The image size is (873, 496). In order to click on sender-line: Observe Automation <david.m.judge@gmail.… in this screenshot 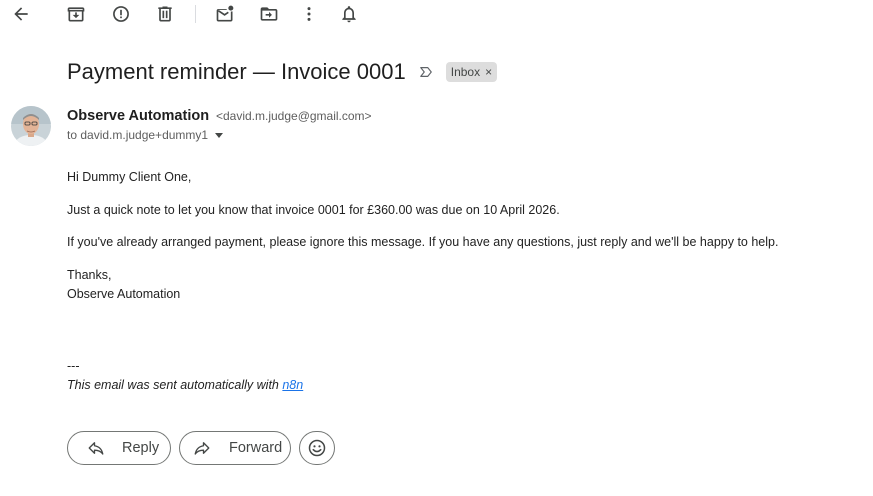, I will do `click(219, 115)`.